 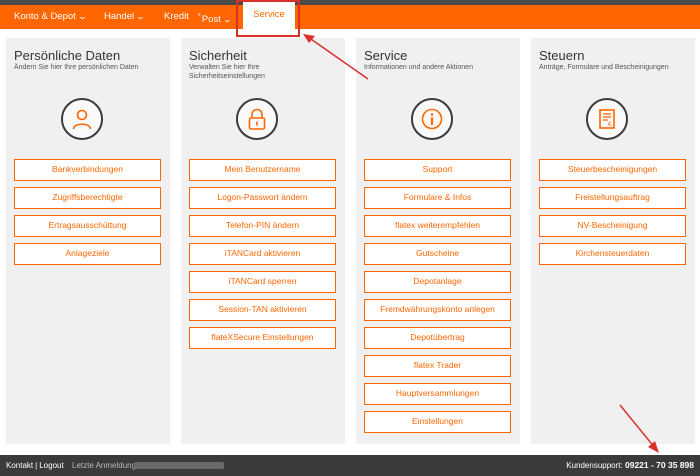 I want to click on nav-konto-depot-label: Konto & Depot, so click(x=45, y=16).